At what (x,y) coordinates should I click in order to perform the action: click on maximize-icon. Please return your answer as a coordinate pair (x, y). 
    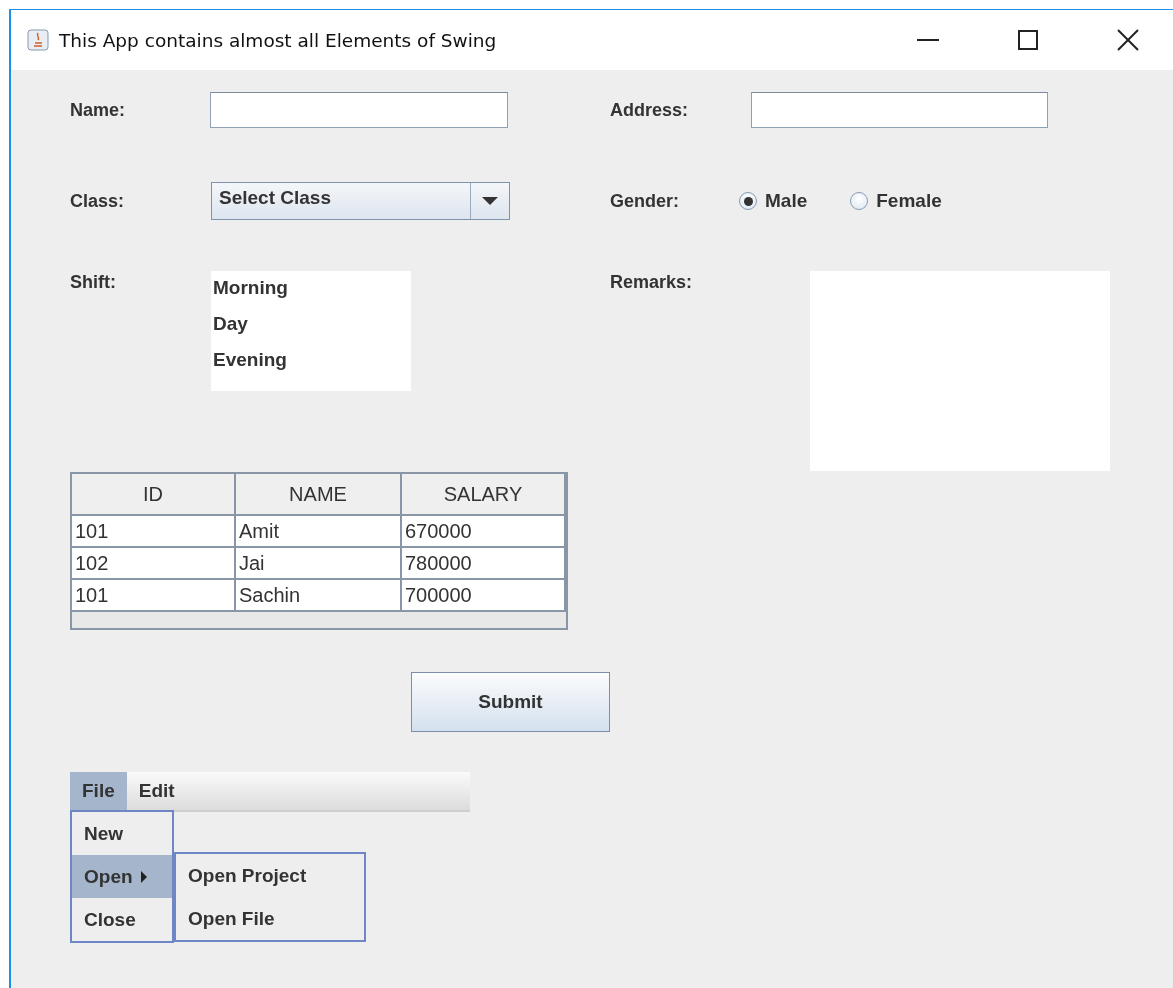
    Looking at the image, I should click on (1028, 40).